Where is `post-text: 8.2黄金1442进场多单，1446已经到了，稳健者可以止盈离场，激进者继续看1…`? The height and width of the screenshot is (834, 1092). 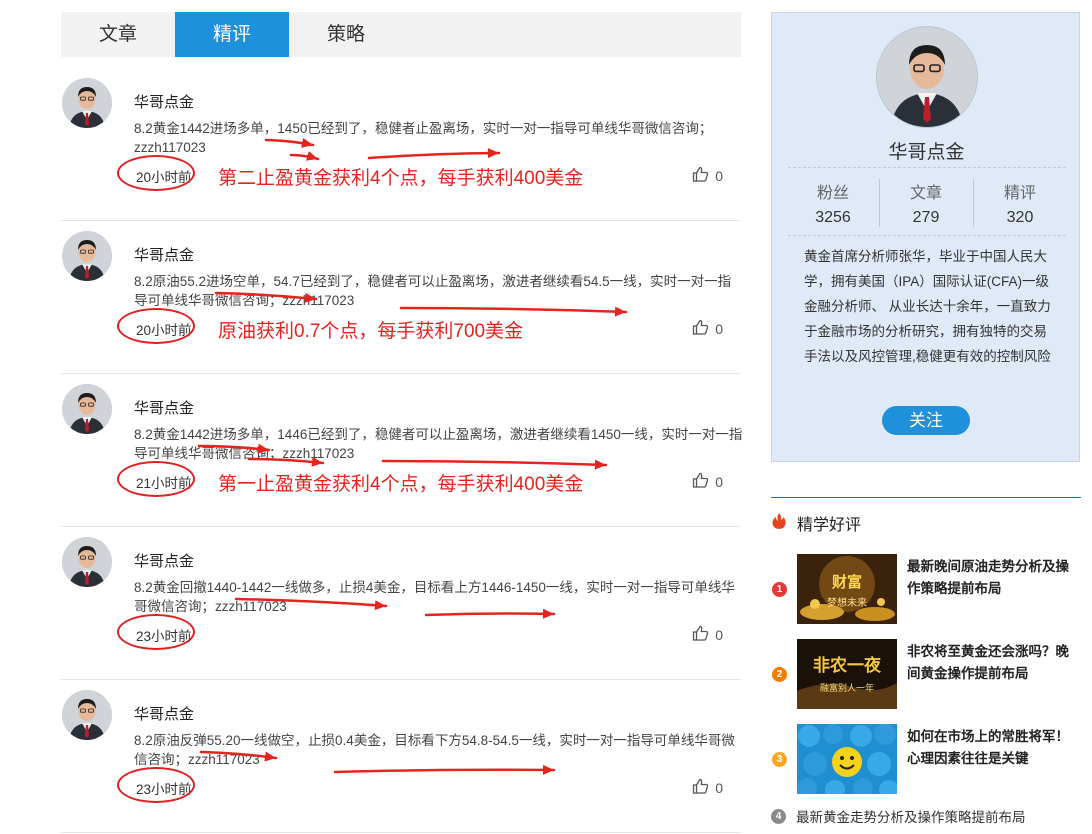
post-text: 8.2黄金1442进场多单，1446已经到了，稳健者可以止盈离场，激进者继续看1… is located at coordinates (438, 444).